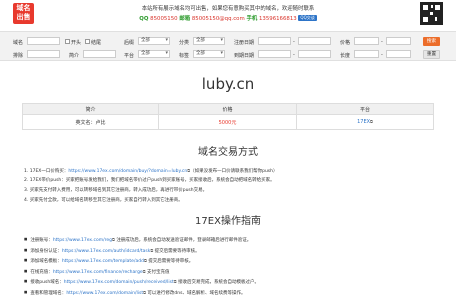 This screenshot has width=456, height=300. What do you see at coordinates (431, 41) in the screenshot?
I see `search-button: 搜索` at bounding box center [431, 41].